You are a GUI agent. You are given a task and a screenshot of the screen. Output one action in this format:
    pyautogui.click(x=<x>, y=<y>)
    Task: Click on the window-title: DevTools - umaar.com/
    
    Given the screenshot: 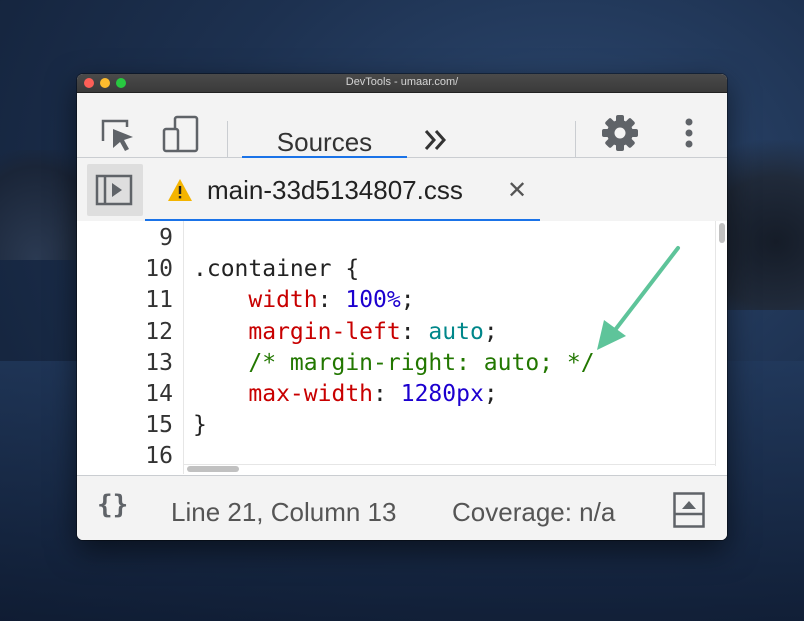 What is the action you would take?
    pyautogui.click(x=402, y=82)
    